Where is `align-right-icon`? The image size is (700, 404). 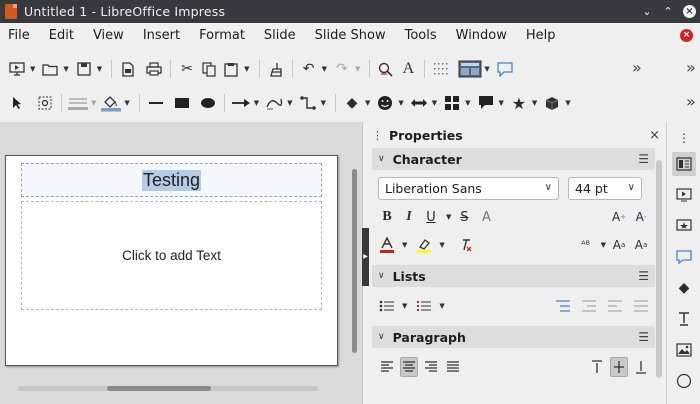
align-right-icon is located at coordinates (431, 367).